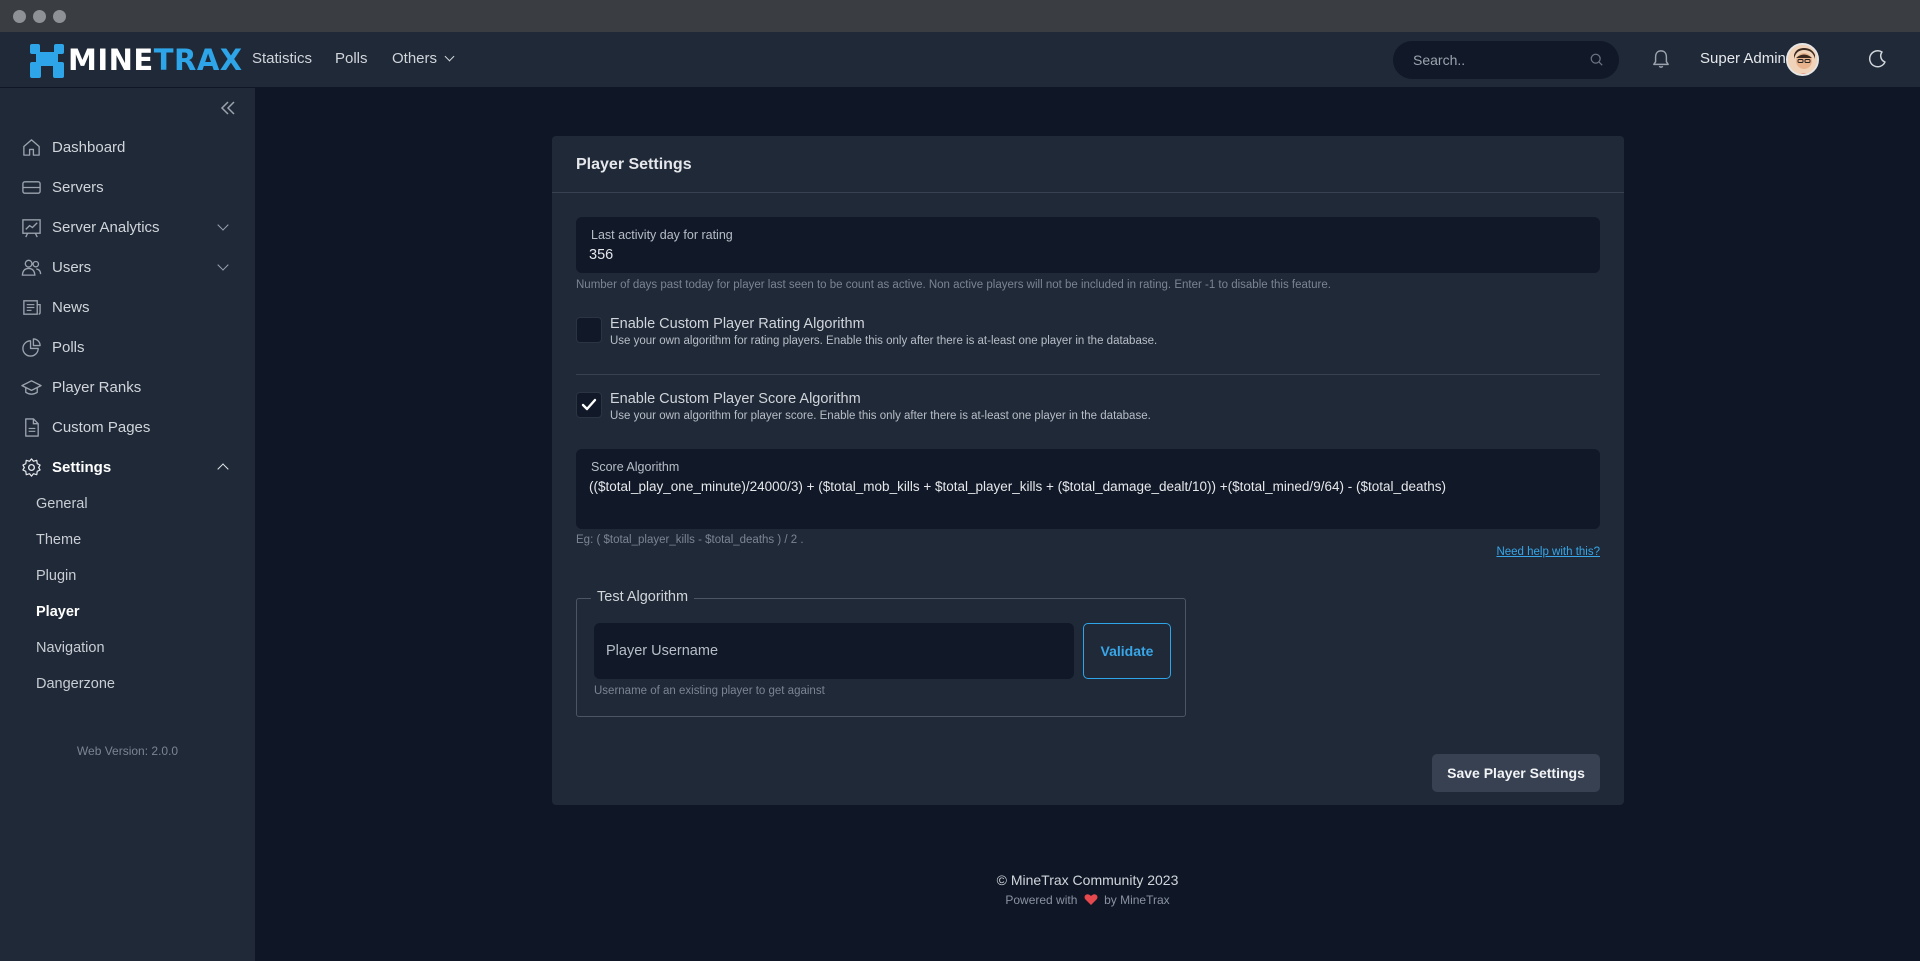 This screenshot has width=1920, height=961. Describe the element at coordinates (106, 227) in the screenshot. I see `sidebar-item-label: Server Analytics` at that location.